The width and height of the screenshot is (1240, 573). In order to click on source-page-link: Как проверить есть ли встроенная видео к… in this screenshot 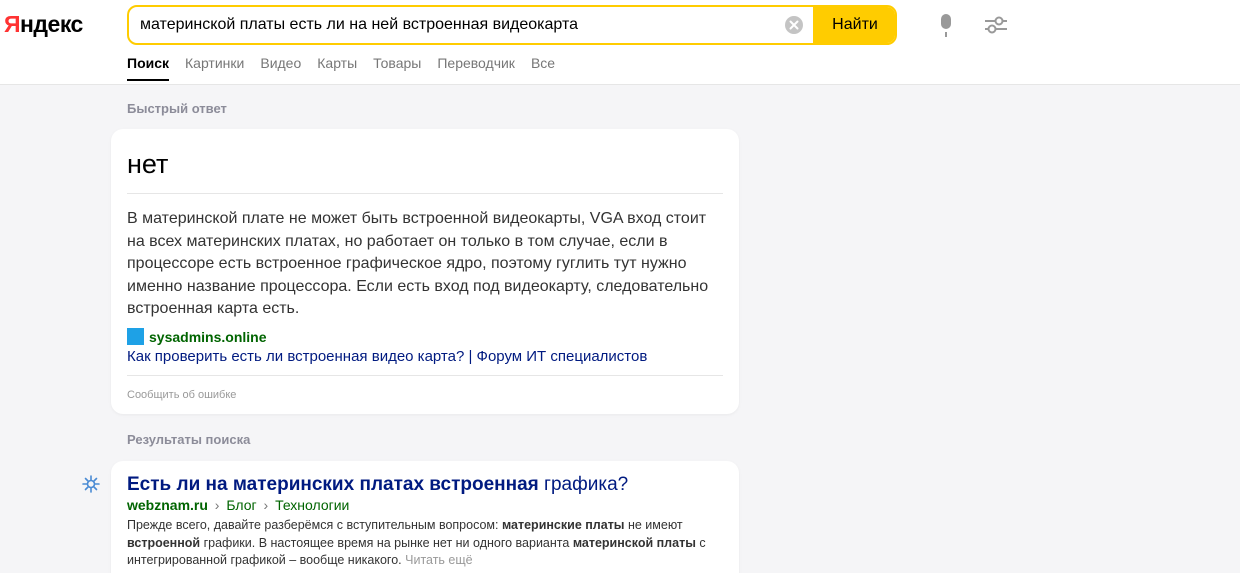, I will do `click(387, 356)`.